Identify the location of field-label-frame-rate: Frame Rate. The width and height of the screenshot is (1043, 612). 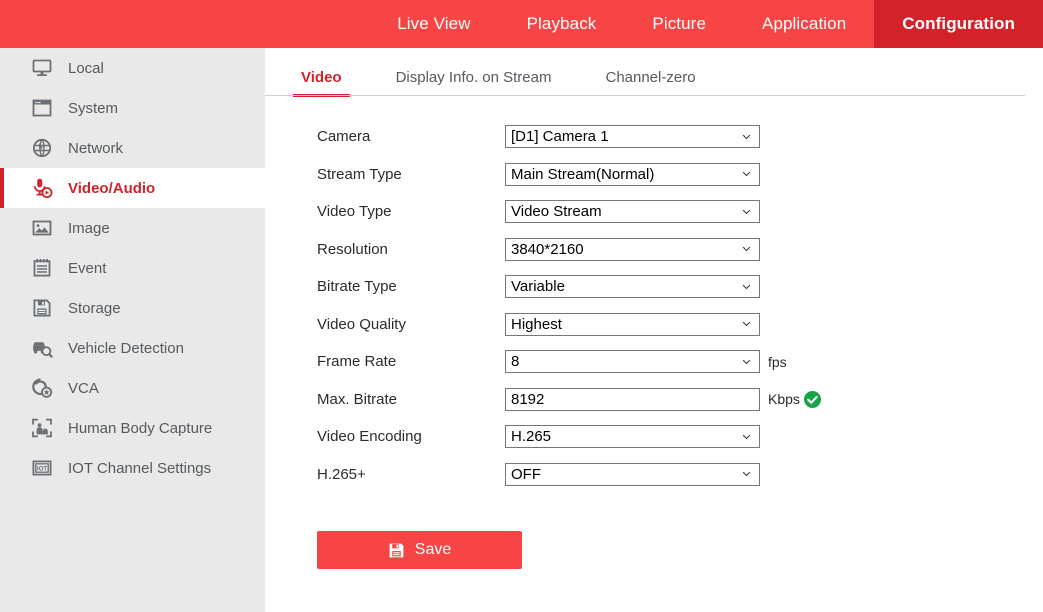
(357, 362).